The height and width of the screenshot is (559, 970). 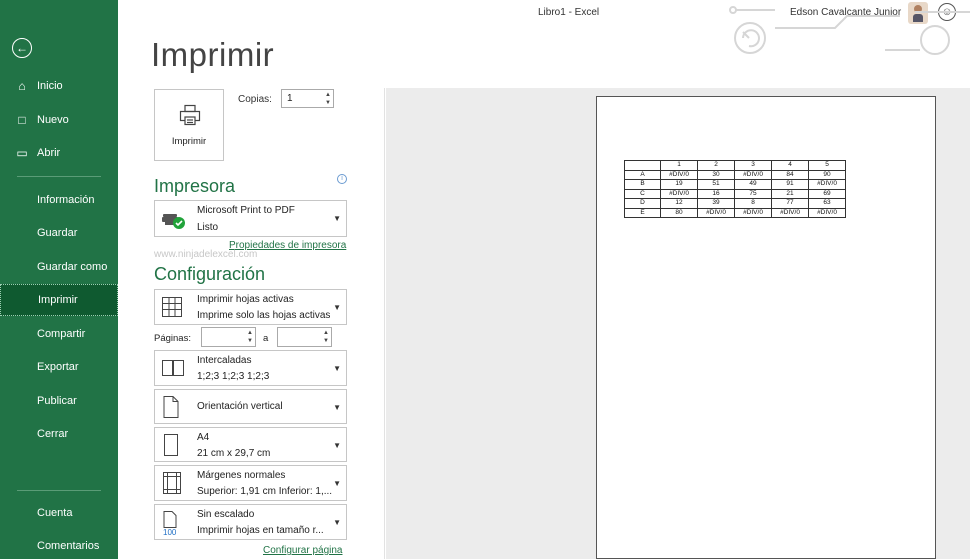 What do you see at coordinates (240, 406) in the screenshot?
I see `orientation-title: Orientación vertical` at bounding box center [240, 406].